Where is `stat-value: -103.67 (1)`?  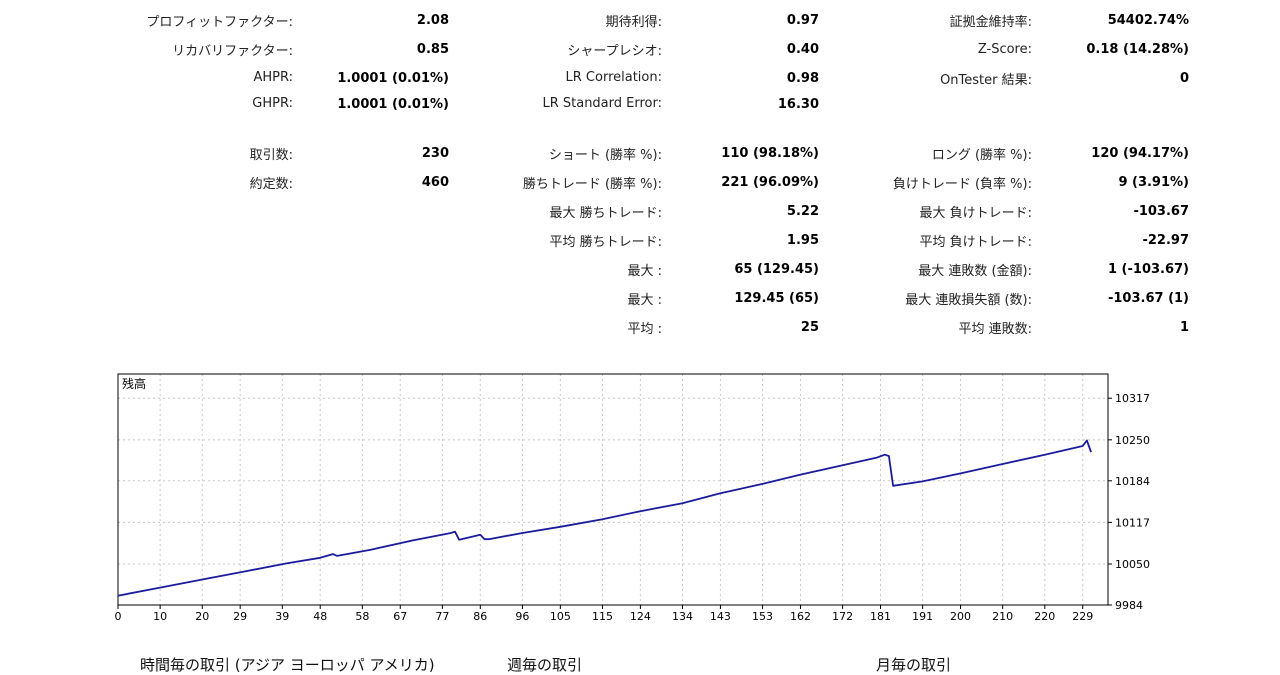 stat-value: -103.67 (1) is located at coordinates (1148, 298).